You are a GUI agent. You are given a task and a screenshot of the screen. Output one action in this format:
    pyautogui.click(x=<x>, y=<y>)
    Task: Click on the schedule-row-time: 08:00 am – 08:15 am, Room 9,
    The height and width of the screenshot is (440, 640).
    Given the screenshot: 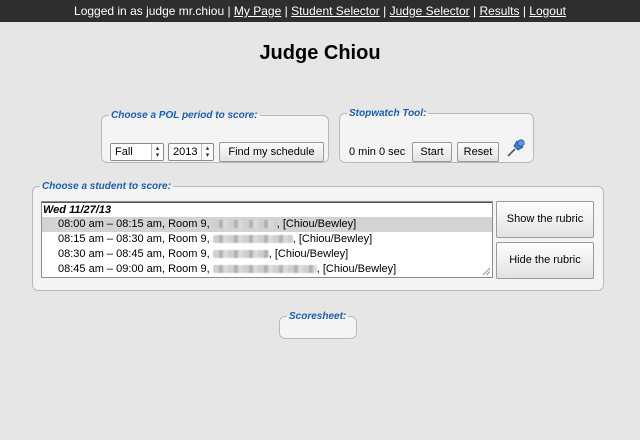 What is the action you would take?
    pyautogui.click(x=134, y=224)
    